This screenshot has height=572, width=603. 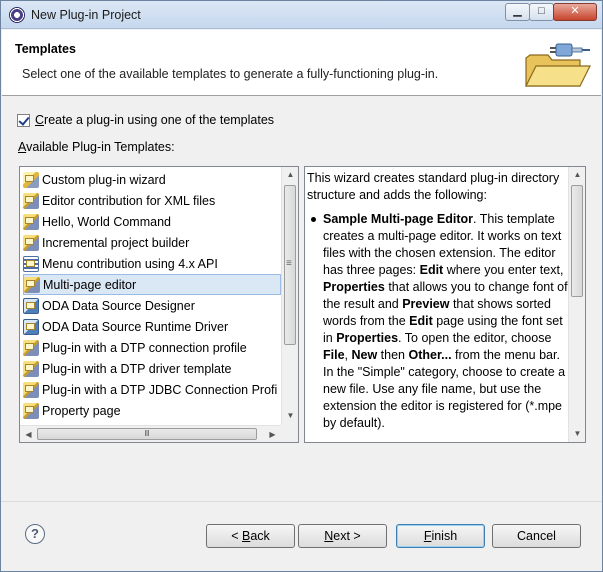 I want to click on scroll-right-arrow-icon: ▶, so click(x=272, y=434).